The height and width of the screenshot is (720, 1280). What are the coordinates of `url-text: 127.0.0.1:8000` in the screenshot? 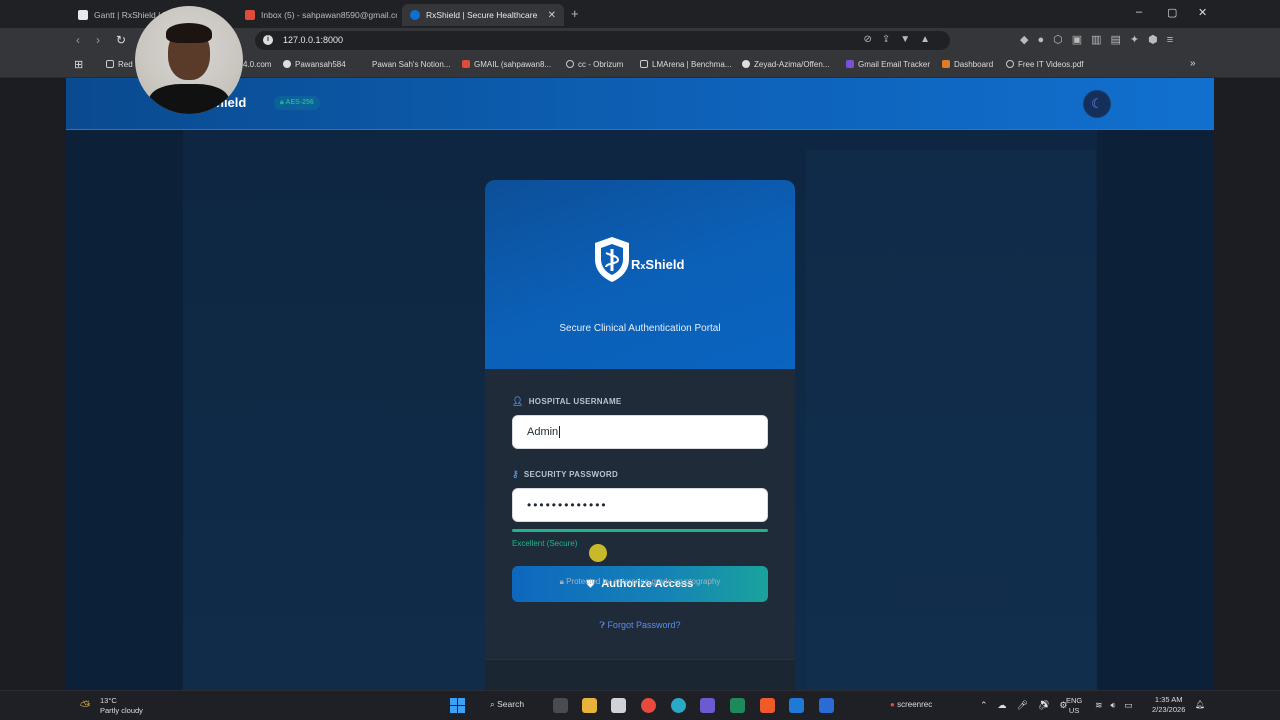 It's located at (313, 40).